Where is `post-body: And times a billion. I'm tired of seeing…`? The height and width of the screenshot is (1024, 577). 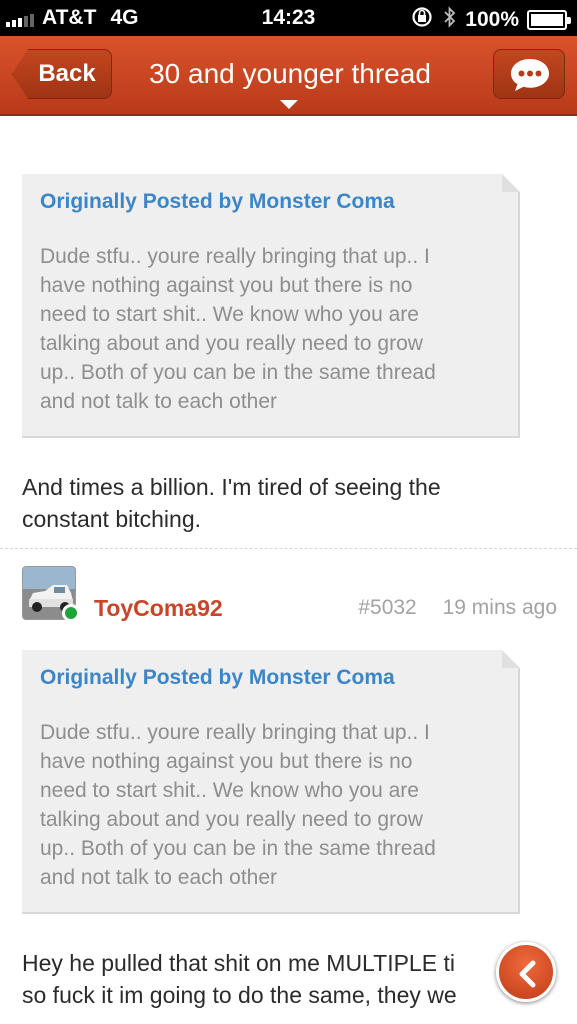 post-body: And times a billion. I'm tired of seeing… is located at coordinates (292, 503).